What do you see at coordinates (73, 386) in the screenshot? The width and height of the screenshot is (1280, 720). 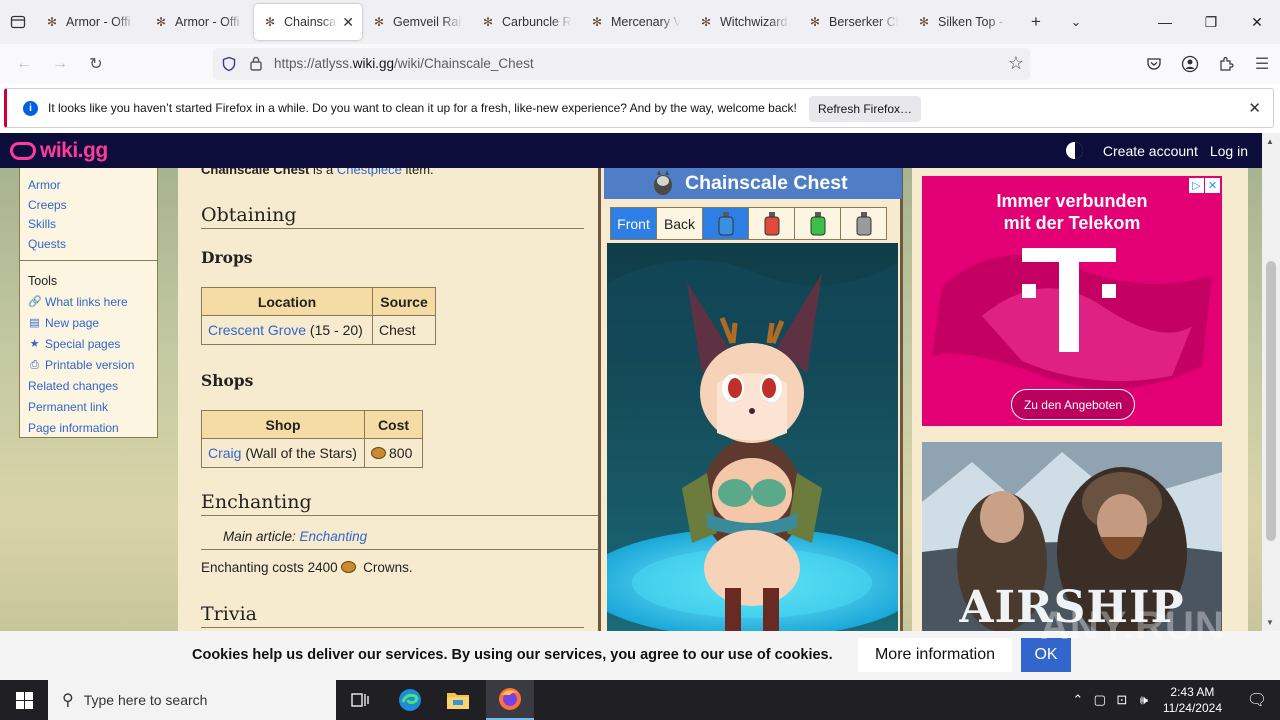 I see `tools-link-label: Related changes` at bounding box center [73, 386].